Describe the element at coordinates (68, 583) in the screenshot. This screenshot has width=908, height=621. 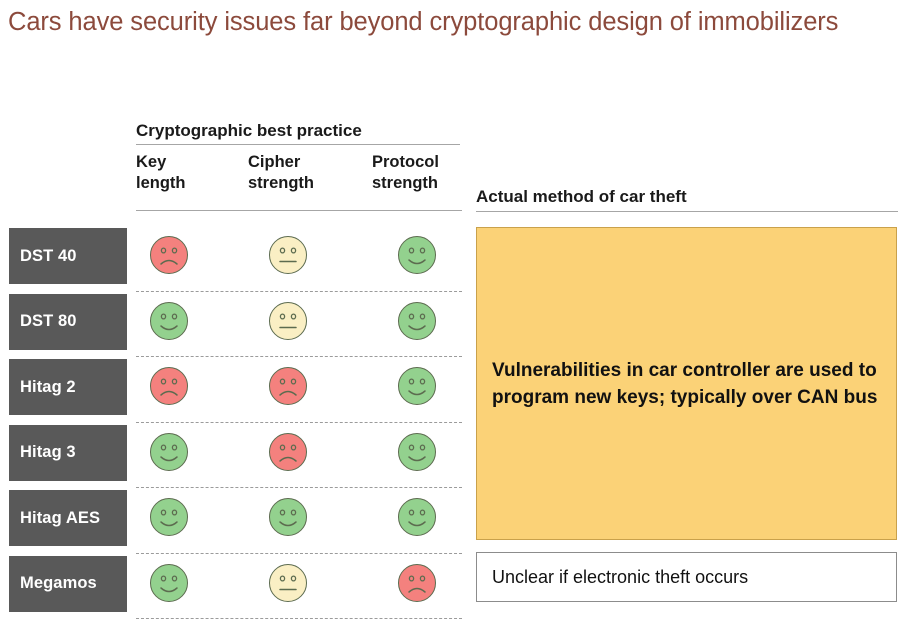
I see `row-label-megamos: Megamos` at that location.